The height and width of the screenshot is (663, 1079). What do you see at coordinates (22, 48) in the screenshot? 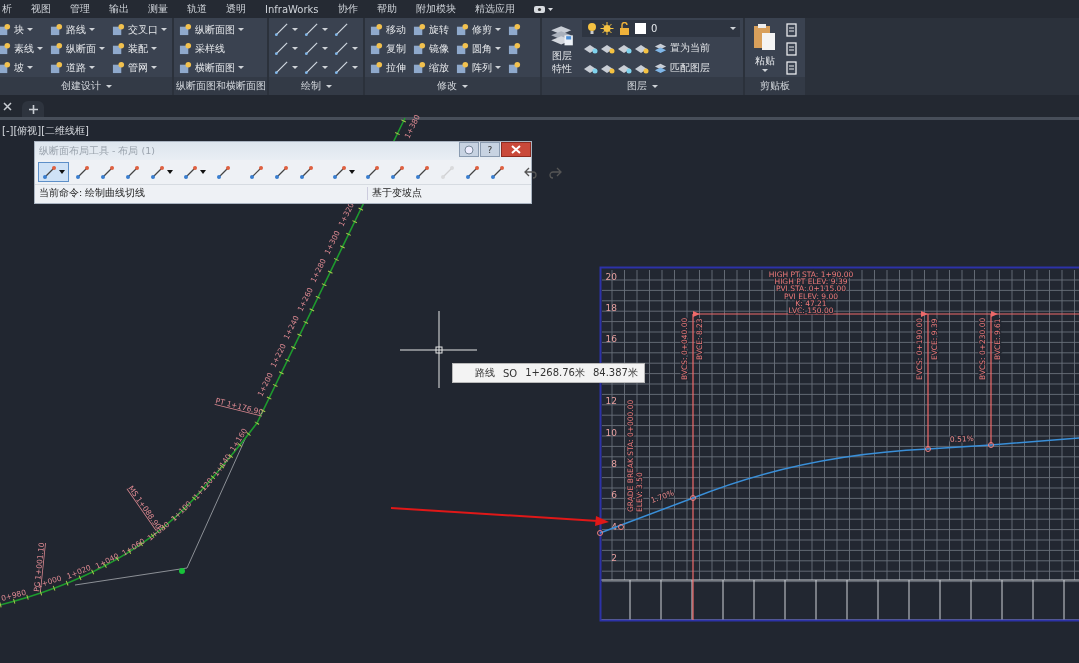
I see `ribbon-button: 素线` at bounding box center [22, 48].